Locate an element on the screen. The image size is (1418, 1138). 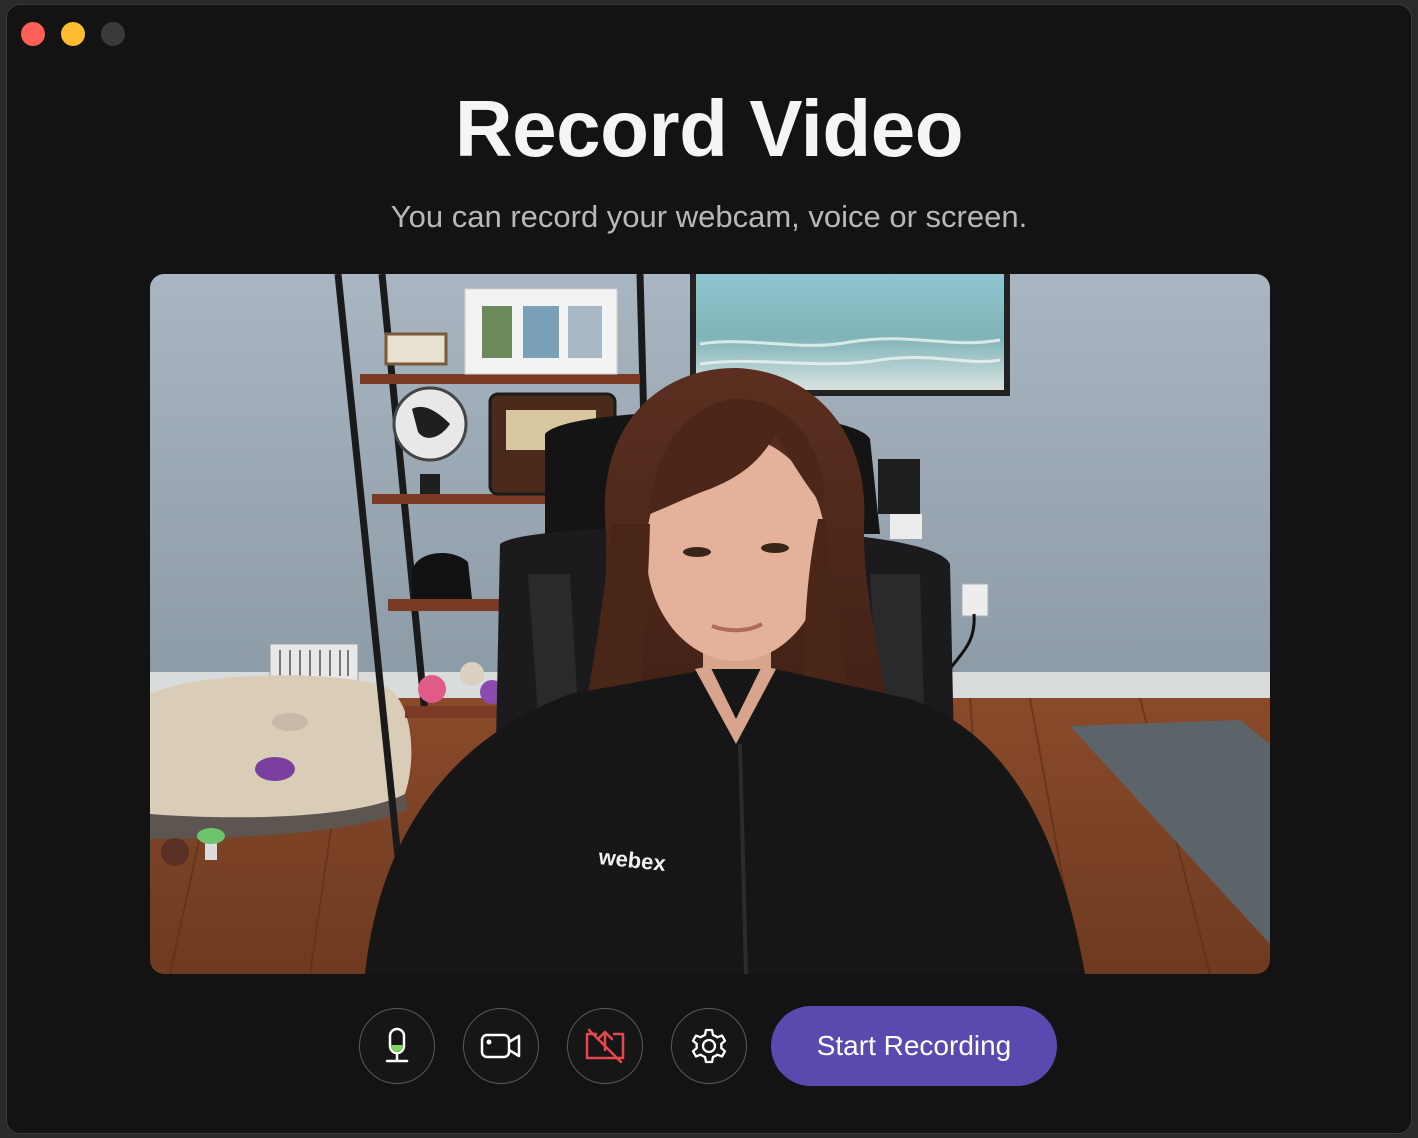
screen-share-off-icon is located at coordinates (605, 1046).